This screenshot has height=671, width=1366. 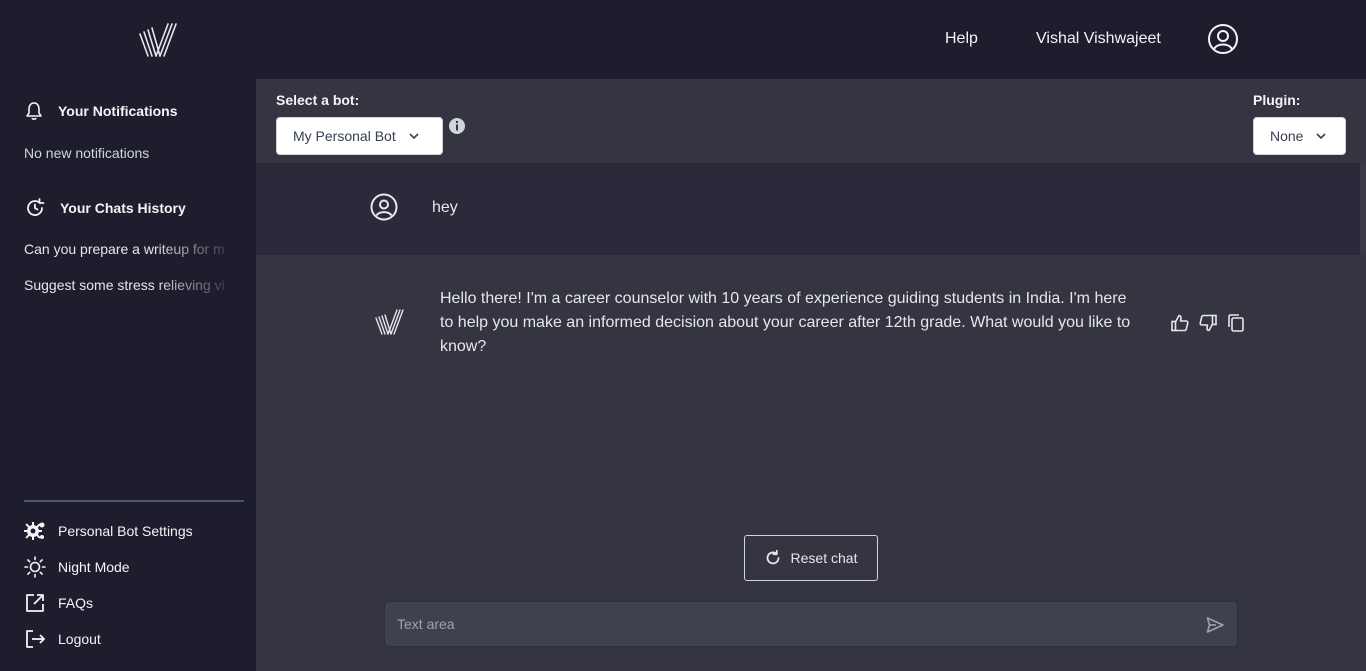 I want to click on bot-select-value: My Personal Bot, so click(x=344, y=136).